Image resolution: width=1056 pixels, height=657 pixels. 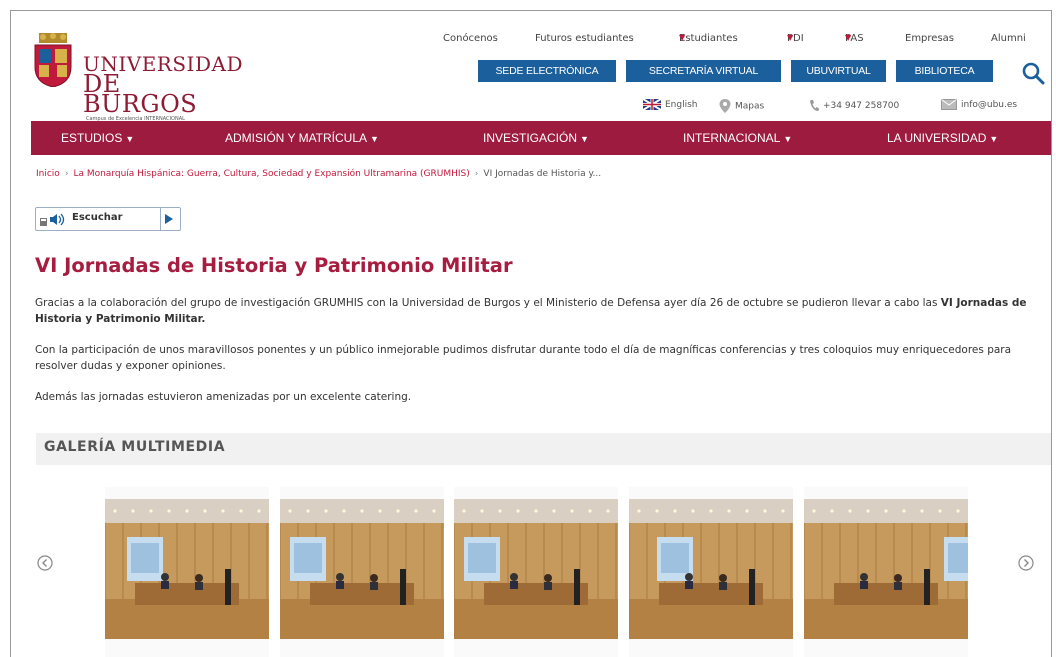 What do you see at coordinates (814, 105) in the screenshot?
I see `phone-icon` at bounding box center [814, 105].